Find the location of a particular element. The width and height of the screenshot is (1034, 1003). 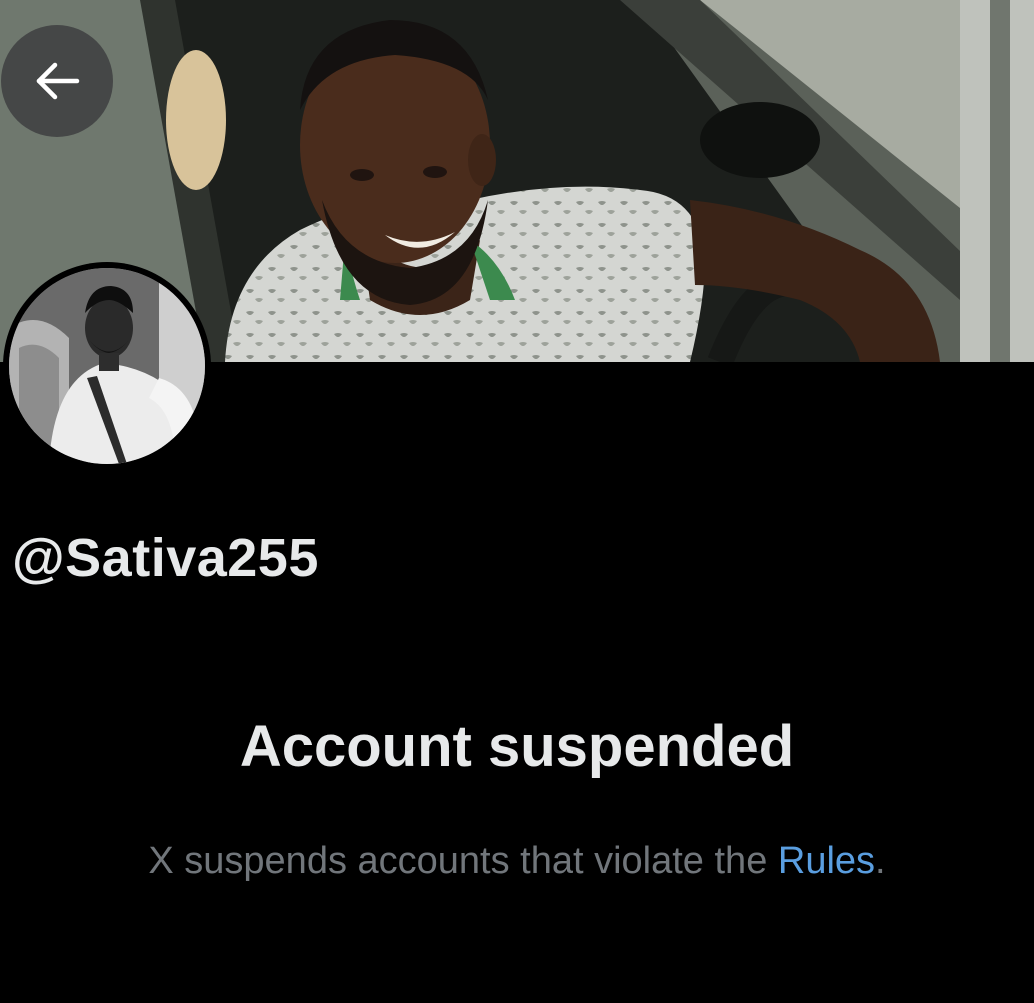

back-button is located at coordinates (57, 81).